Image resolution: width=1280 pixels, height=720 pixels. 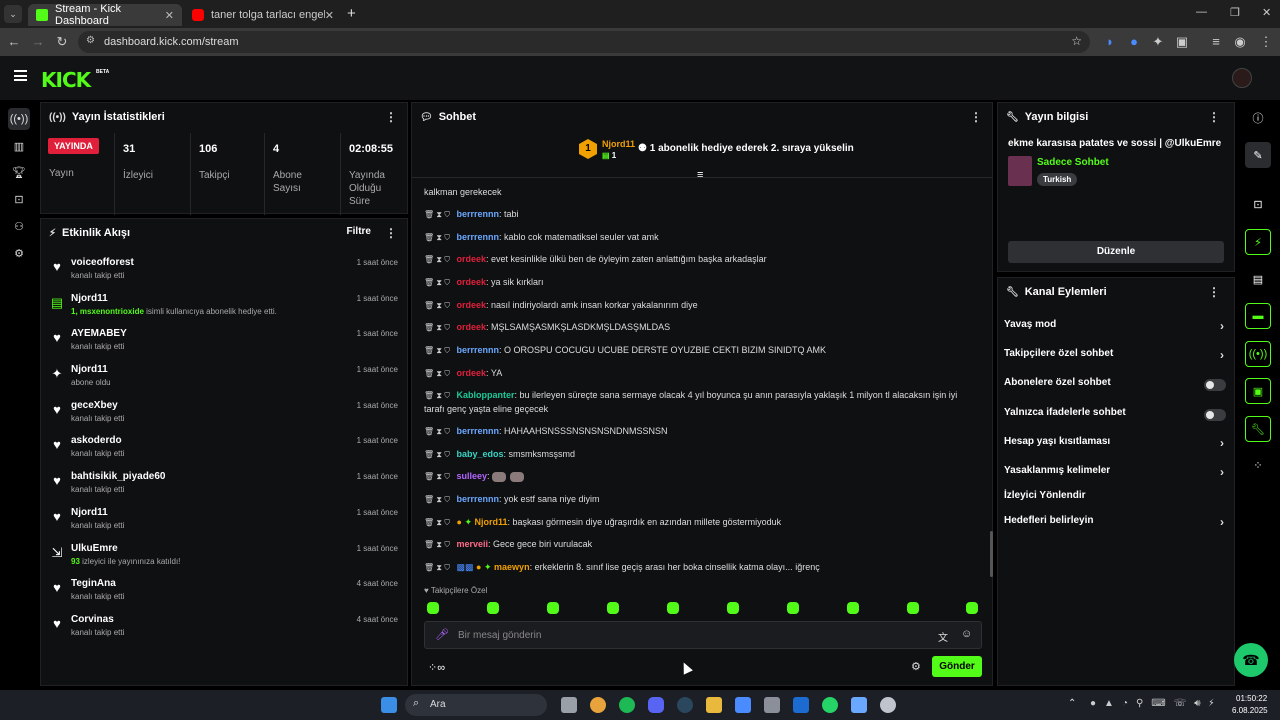 What do you see at coordinates (20, 75) in the screenshot?
I see `hamburger-menu-icon` at bounding box center [20, 75].